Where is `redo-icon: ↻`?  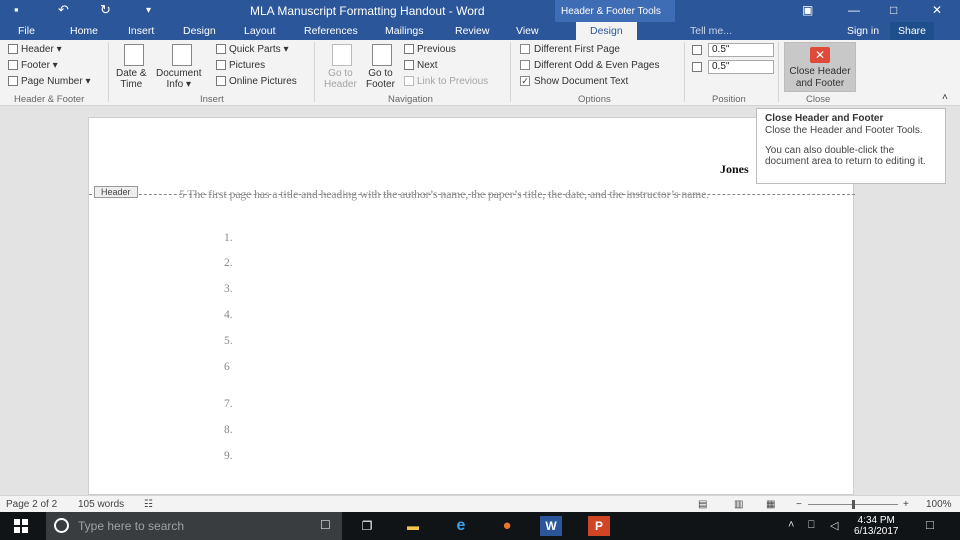
redo-icon: ↻ is located at coordinates (105, 10).